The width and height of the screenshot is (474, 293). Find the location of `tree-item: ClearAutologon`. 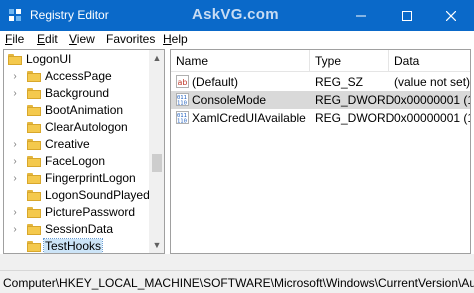

tree-item: ClearAutologon is located at coordinates (76, 127).